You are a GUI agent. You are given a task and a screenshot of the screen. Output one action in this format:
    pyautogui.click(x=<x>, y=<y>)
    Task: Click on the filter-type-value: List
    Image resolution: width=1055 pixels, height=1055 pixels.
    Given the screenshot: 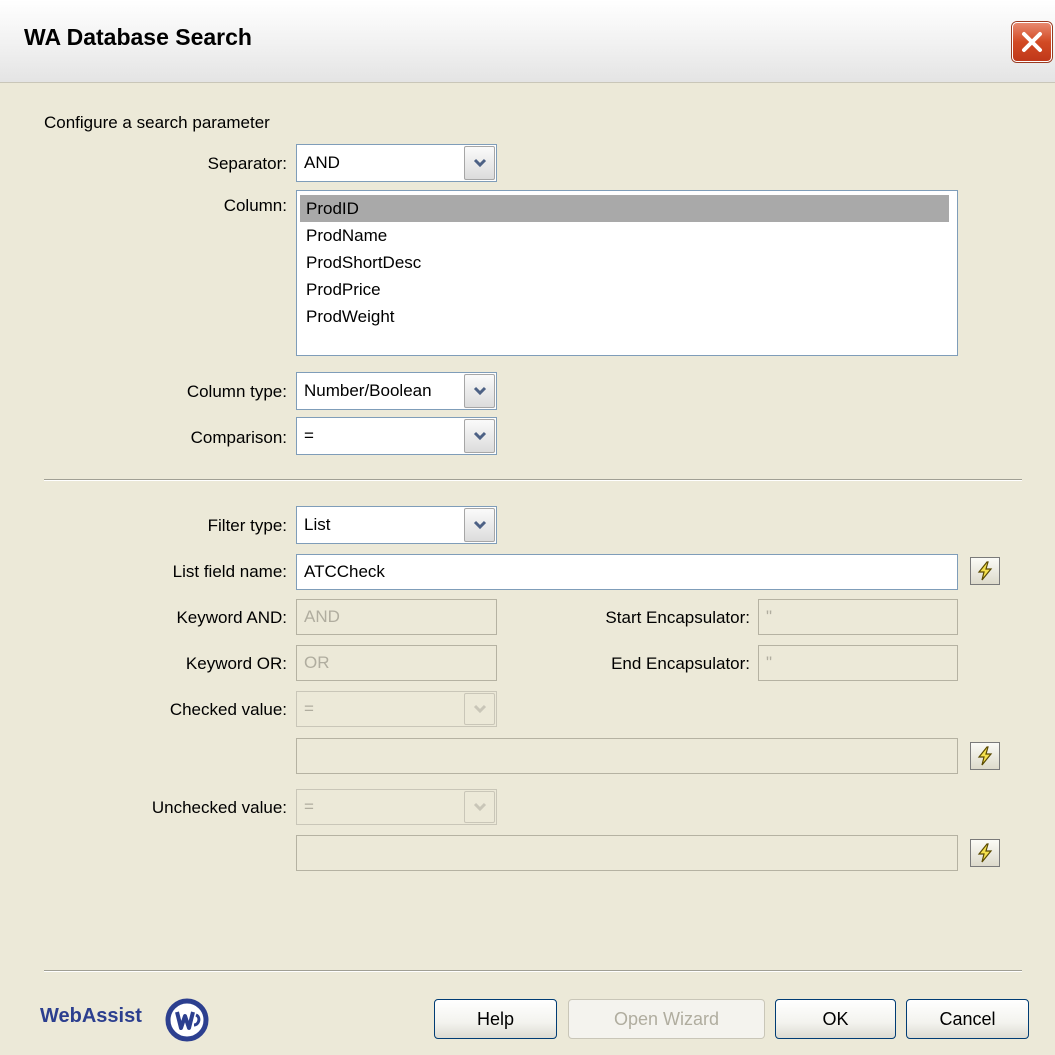 What is the action you would take?
    pyautogui.click(x=317, y=524)
    